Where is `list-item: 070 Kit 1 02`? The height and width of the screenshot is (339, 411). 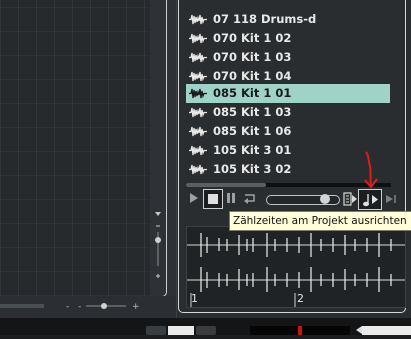
list-item: 070 Kit 1 02 is located at coordinates (288, 38).